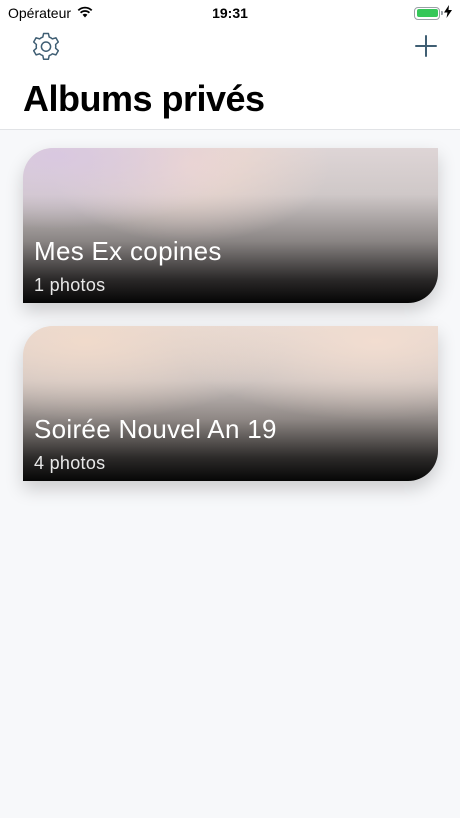 The image size is (460, 818). I want to click on wifi-icon, so click(85, 13).